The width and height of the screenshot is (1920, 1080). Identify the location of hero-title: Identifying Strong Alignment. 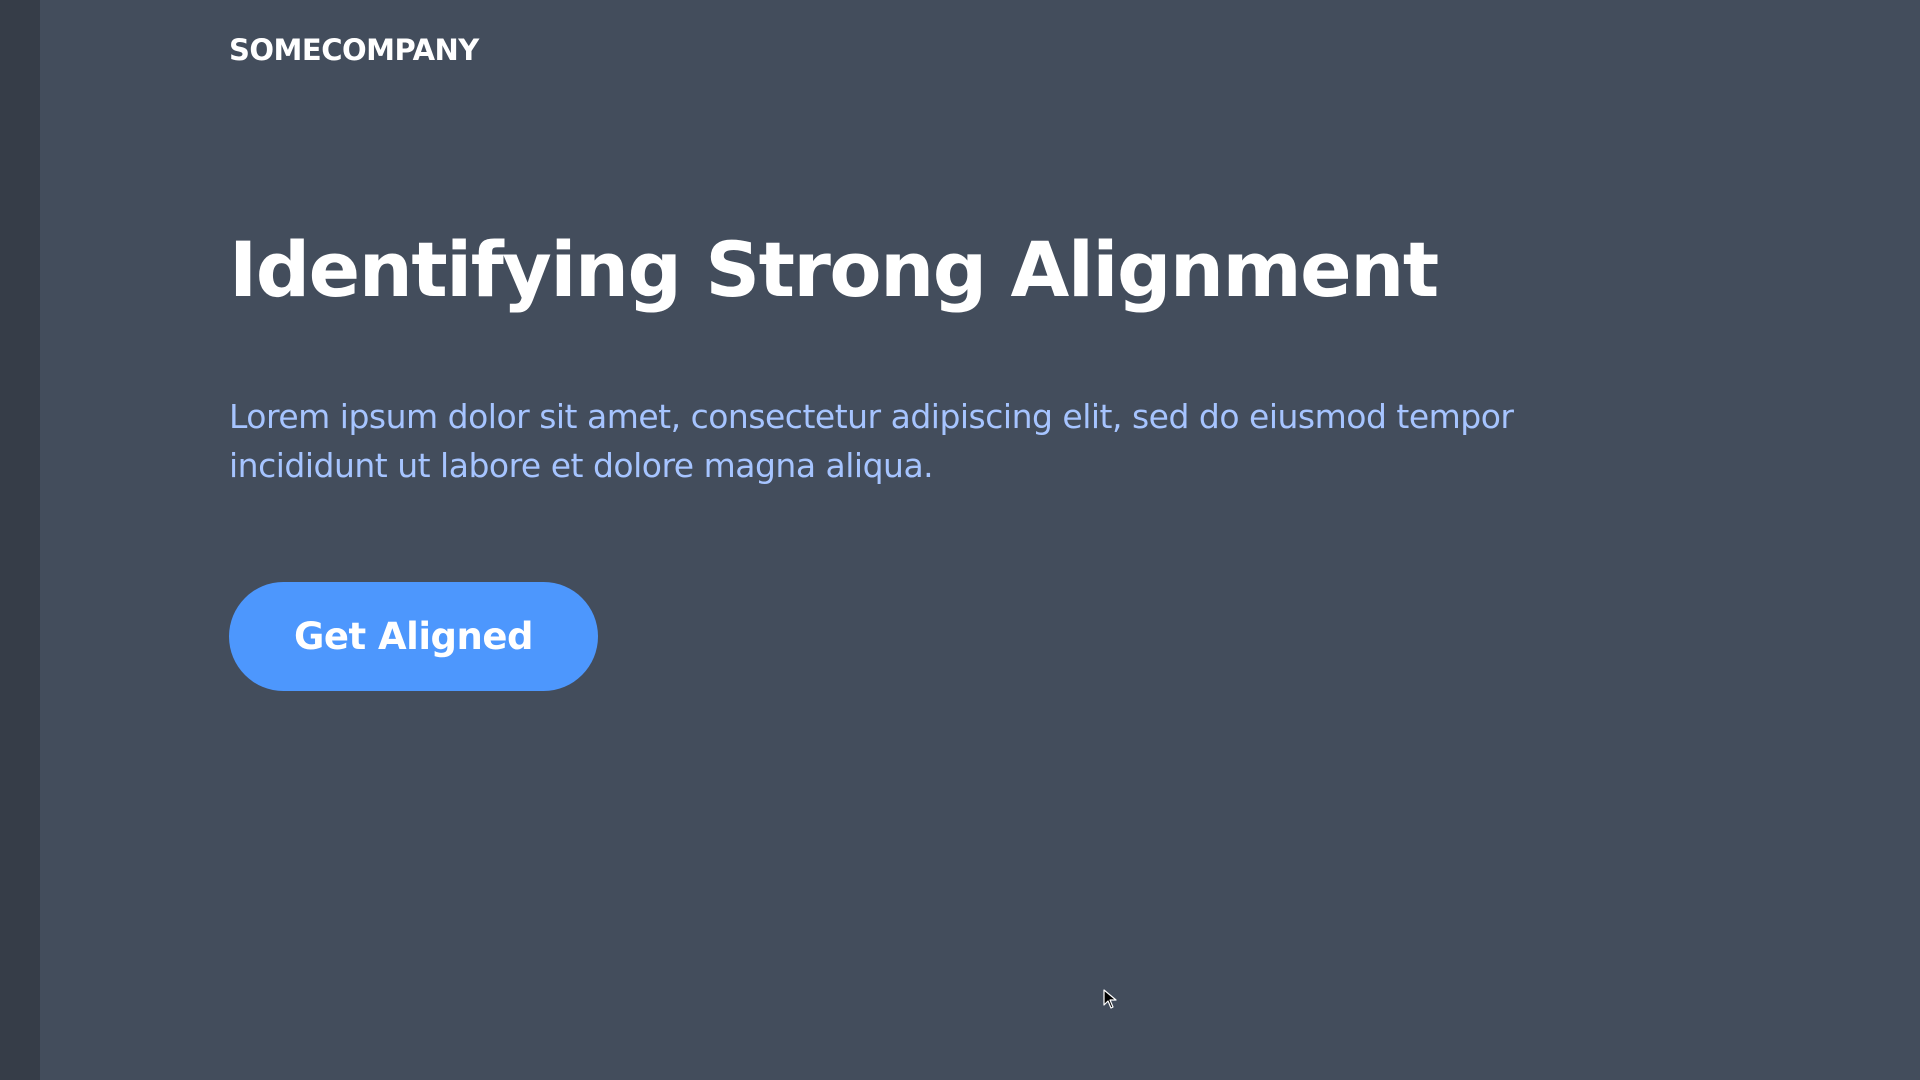
(834, 269).